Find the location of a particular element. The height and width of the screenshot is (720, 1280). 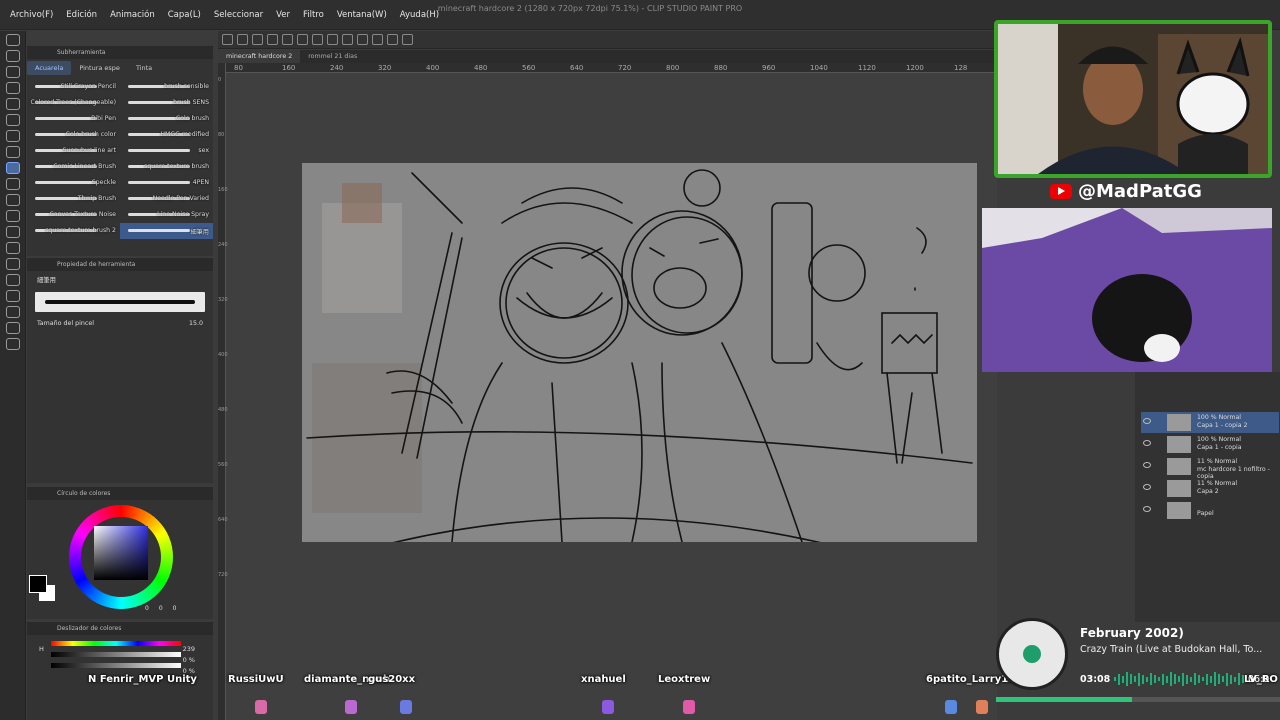

layer-row: 11 % Normal Capa 2 is located at coordinates (1210, 488).